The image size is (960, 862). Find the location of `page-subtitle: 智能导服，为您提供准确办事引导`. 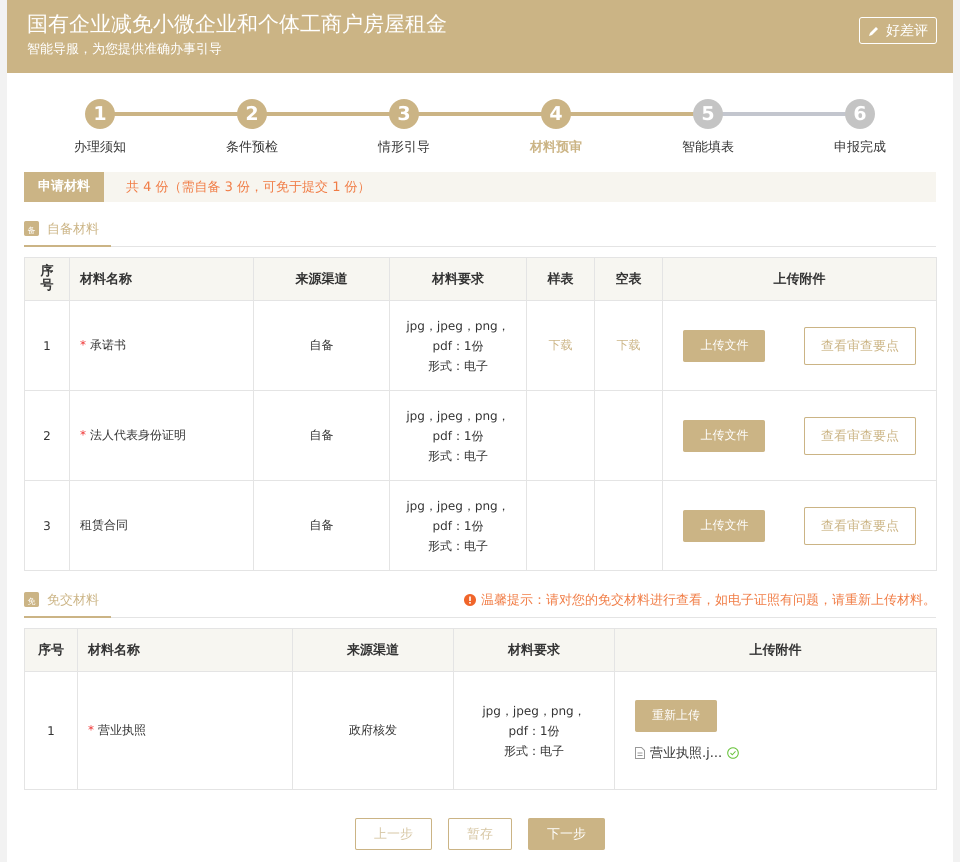

page-subtitle: 智能导服，为您提供准确办事引导 is located at coordinates (125, 49).